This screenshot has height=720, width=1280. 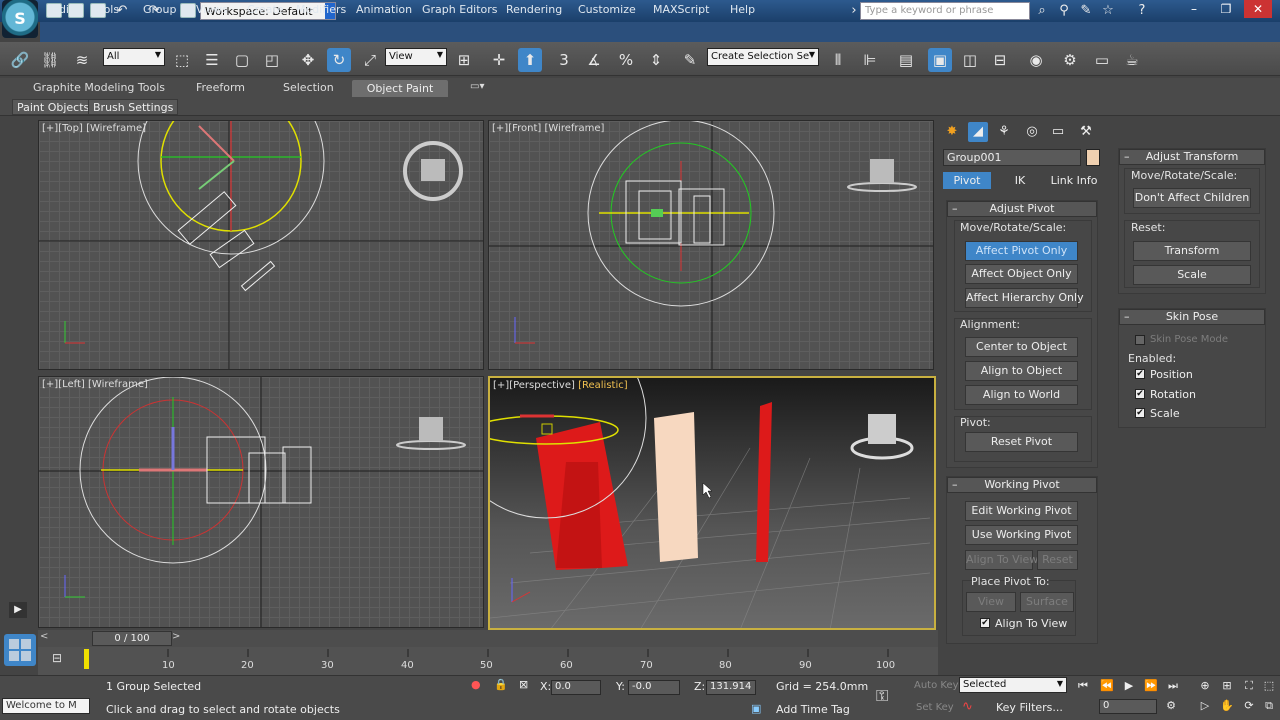 I want to click on zoom-extents-all-icon: ⬚, so click(x=1269, y=686).